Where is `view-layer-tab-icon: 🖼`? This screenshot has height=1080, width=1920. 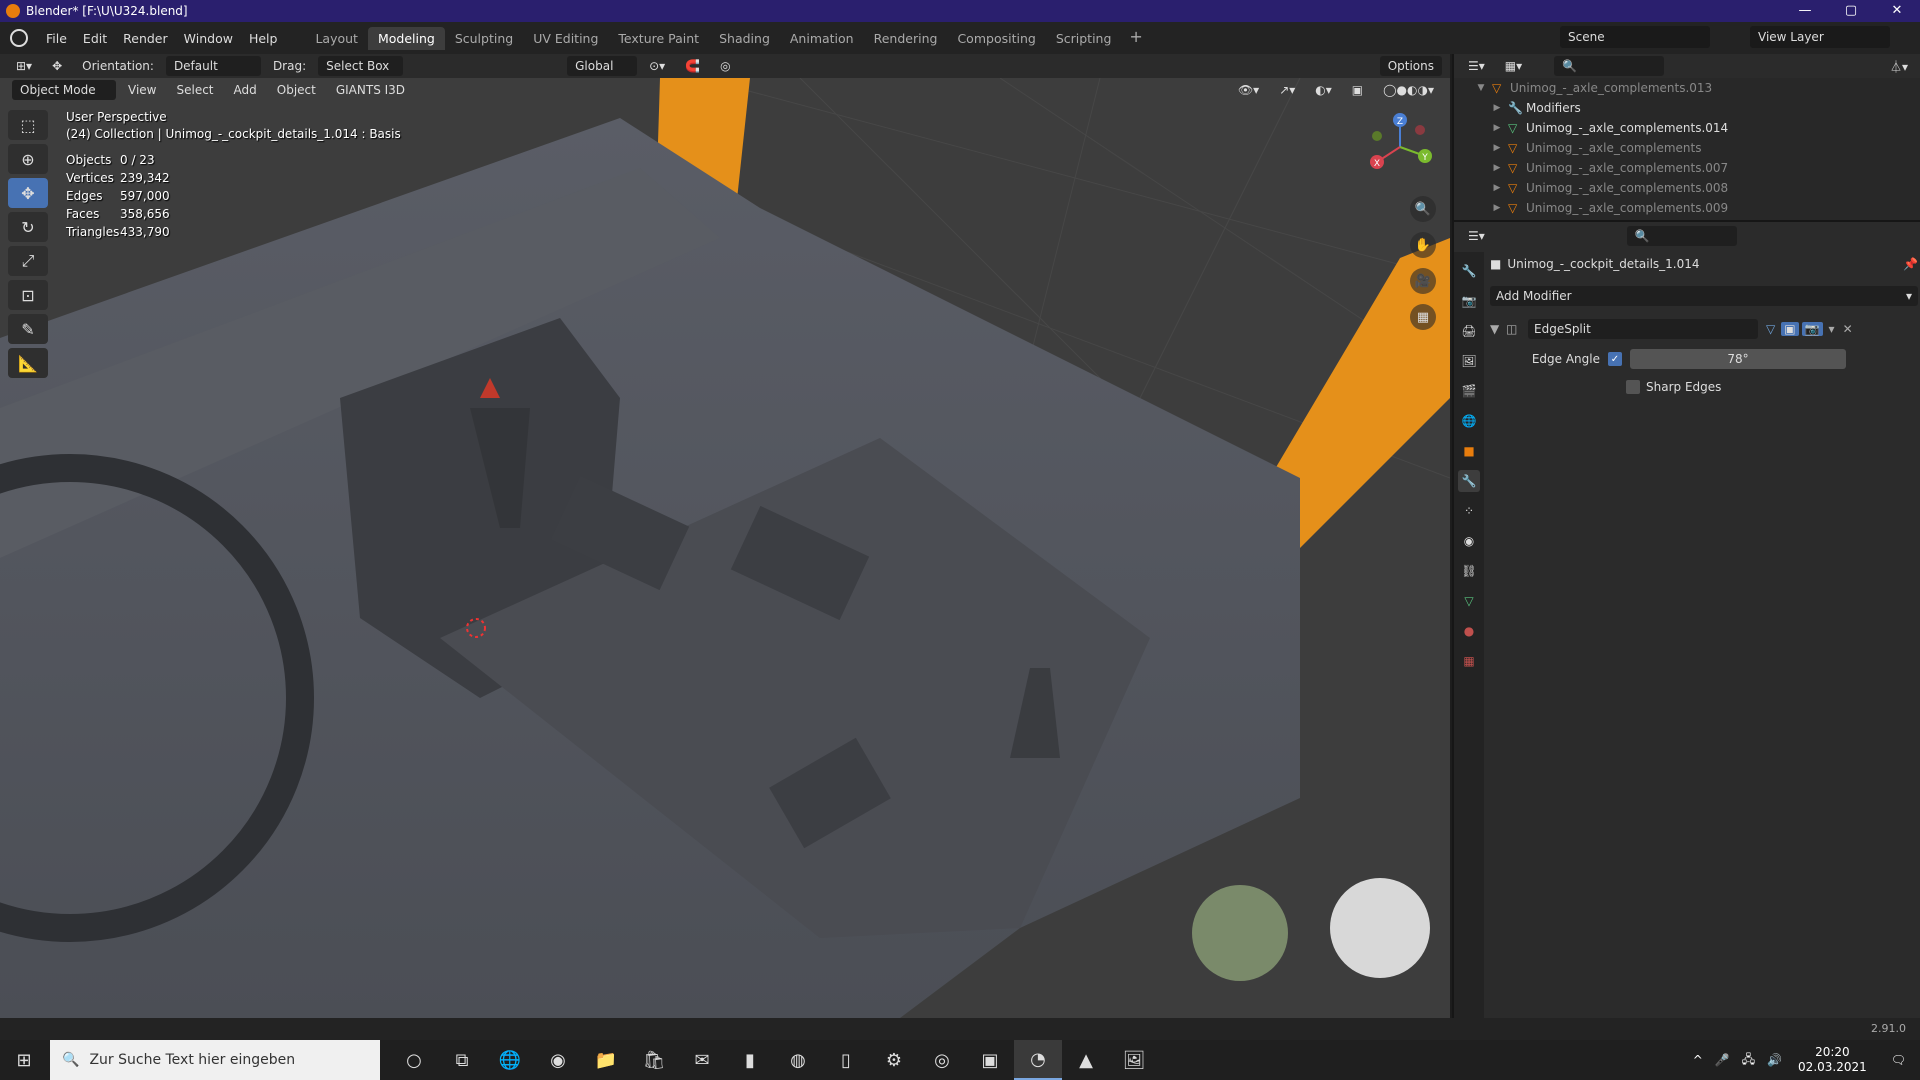 view-layer-tab-icon: 🖼 is located at coordinates (1469, 361).